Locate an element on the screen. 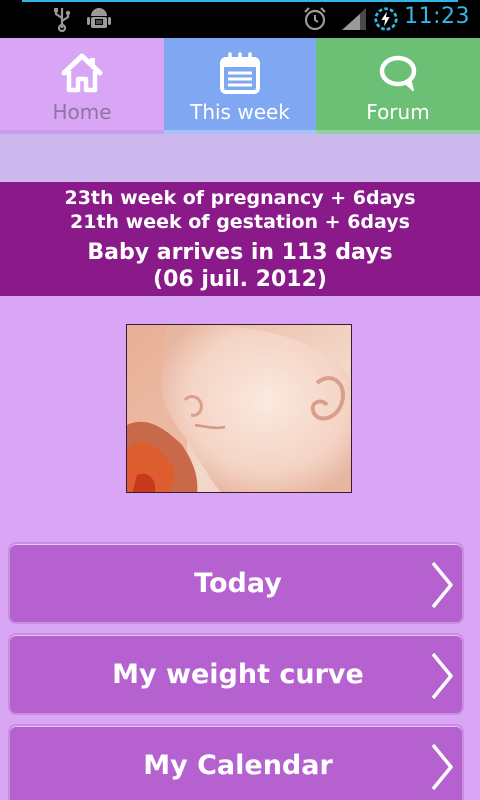 The height and width of the screenshot is (800, 480). baby-illustration is located at coordinates (239, 408).